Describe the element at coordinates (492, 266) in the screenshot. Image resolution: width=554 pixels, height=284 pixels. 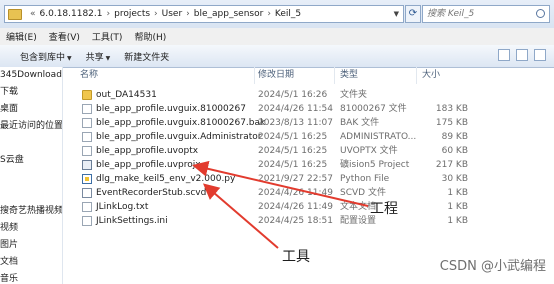
I see `watermark: CSDN @小武编程` at that location.